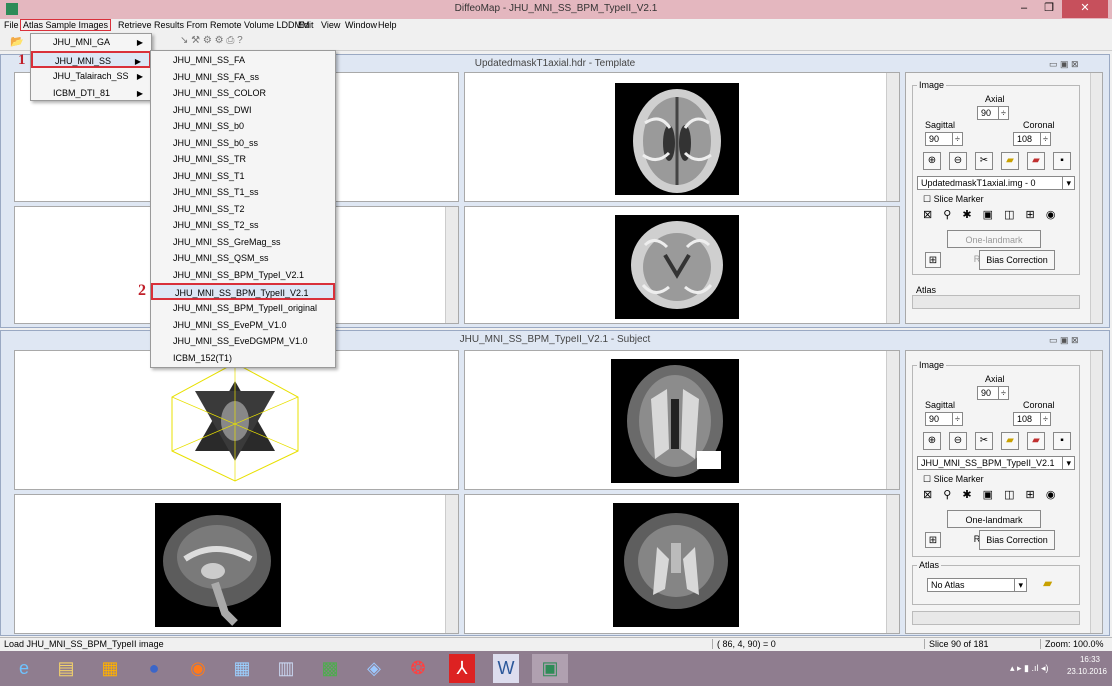 The image size is (1112, 686). Describe the element at coordinates (1017, 540) in the screenshot. I see `subject-bias-button: Bias Correction` at that location.